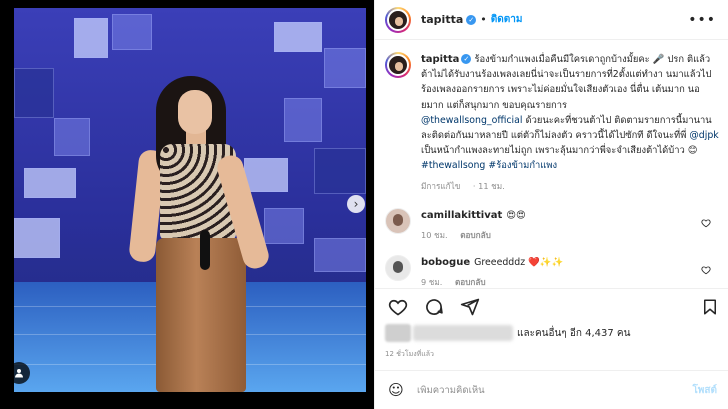  Describe the element at coordinates (398, 307) in the screenshot. I see `heart-icon` at that location.